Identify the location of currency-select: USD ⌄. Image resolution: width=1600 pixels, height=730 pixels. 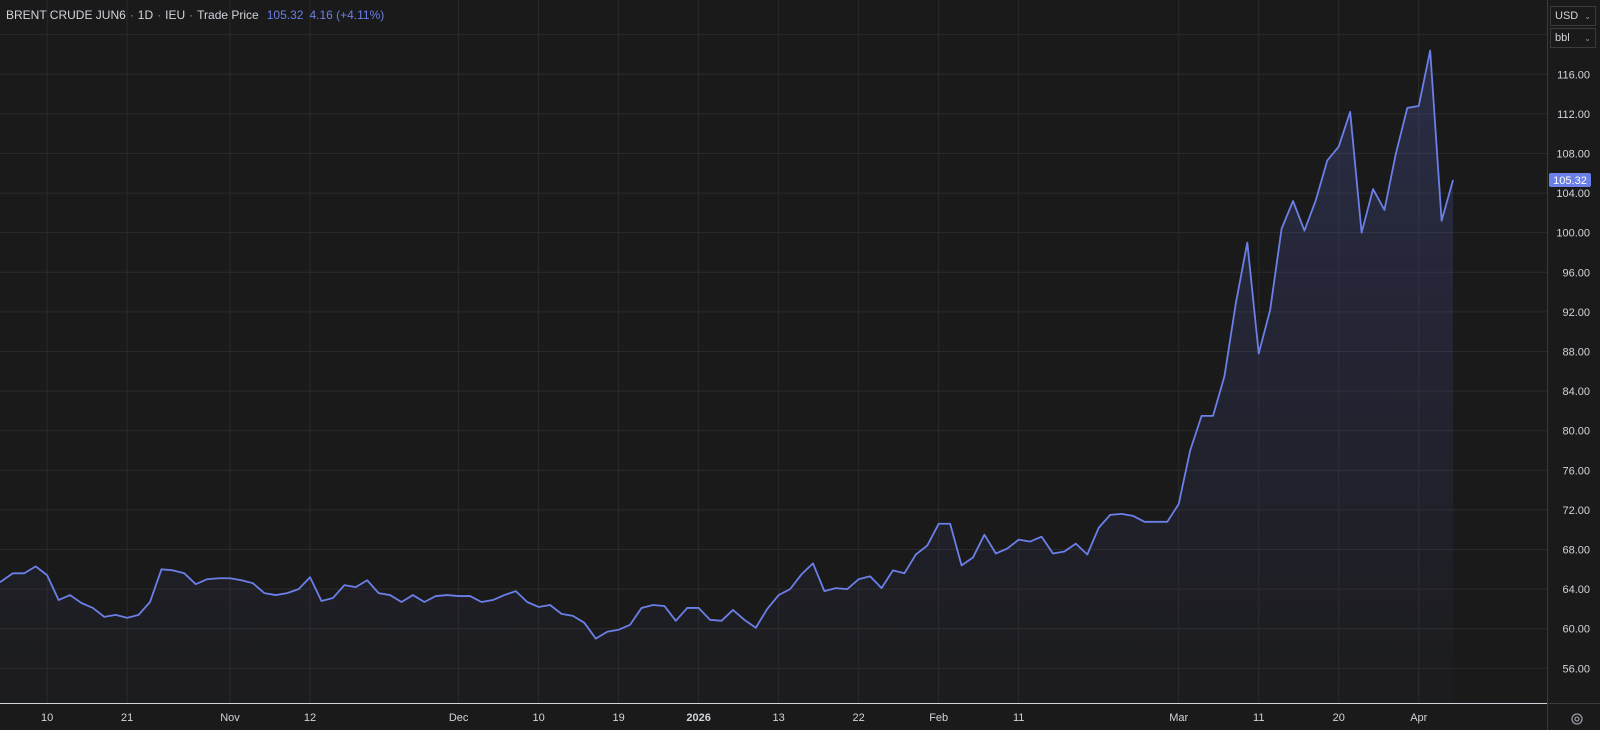
(1573, 16).